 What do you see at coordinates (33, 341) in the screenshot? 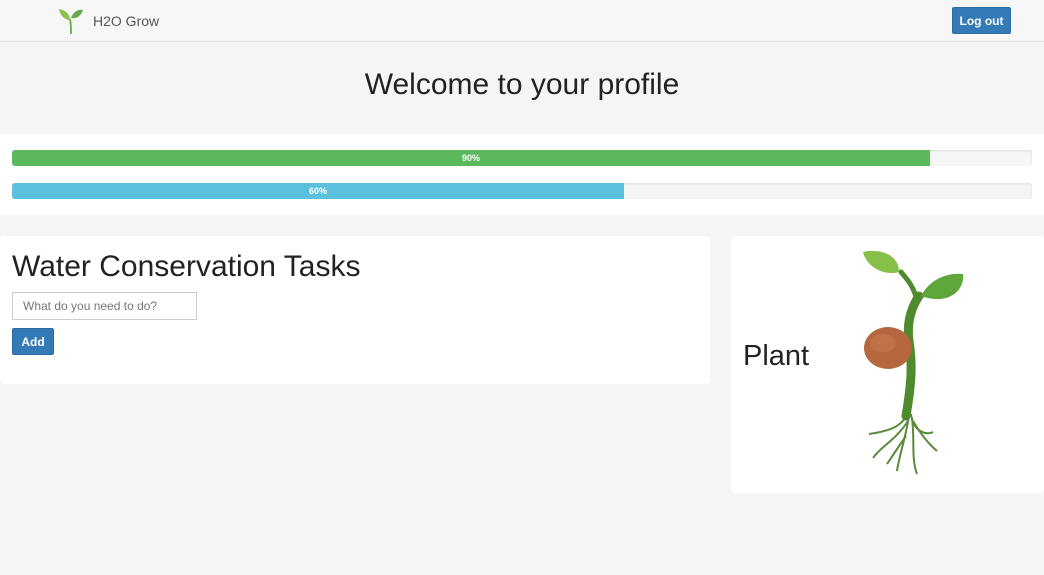
I see `add-task-button: Add` at bounding box center [33, 341].